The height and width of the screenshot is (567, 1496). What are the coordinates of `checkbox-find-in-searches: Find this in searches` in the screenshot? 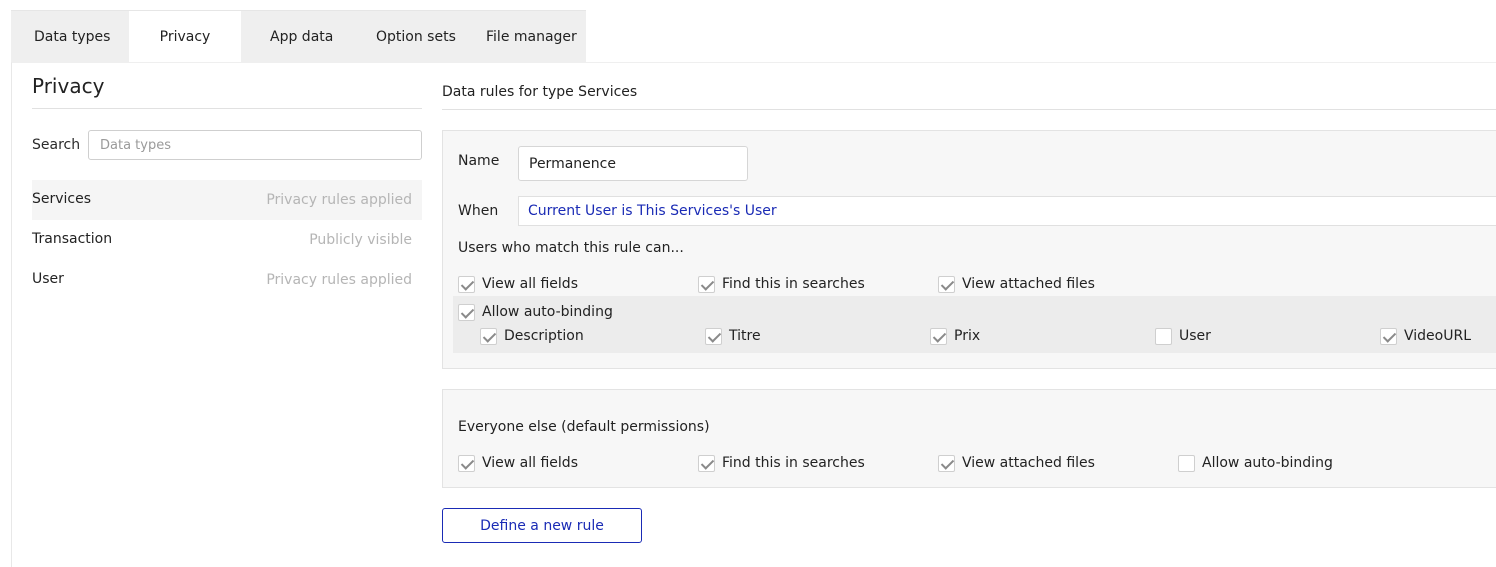 It's located at (781, 284).